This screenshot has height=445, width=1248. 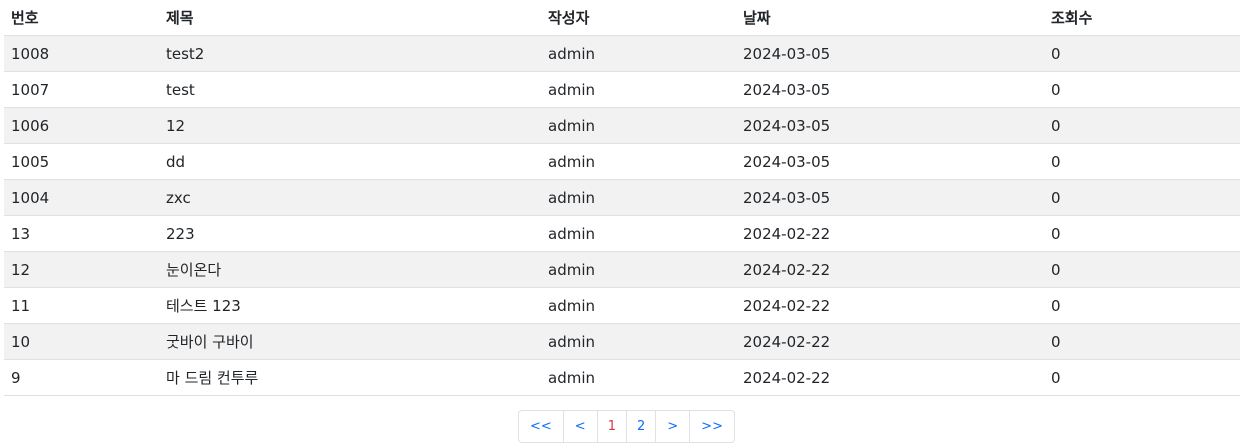 I want to click on cell-number: 10, so click(x=81, y=341).